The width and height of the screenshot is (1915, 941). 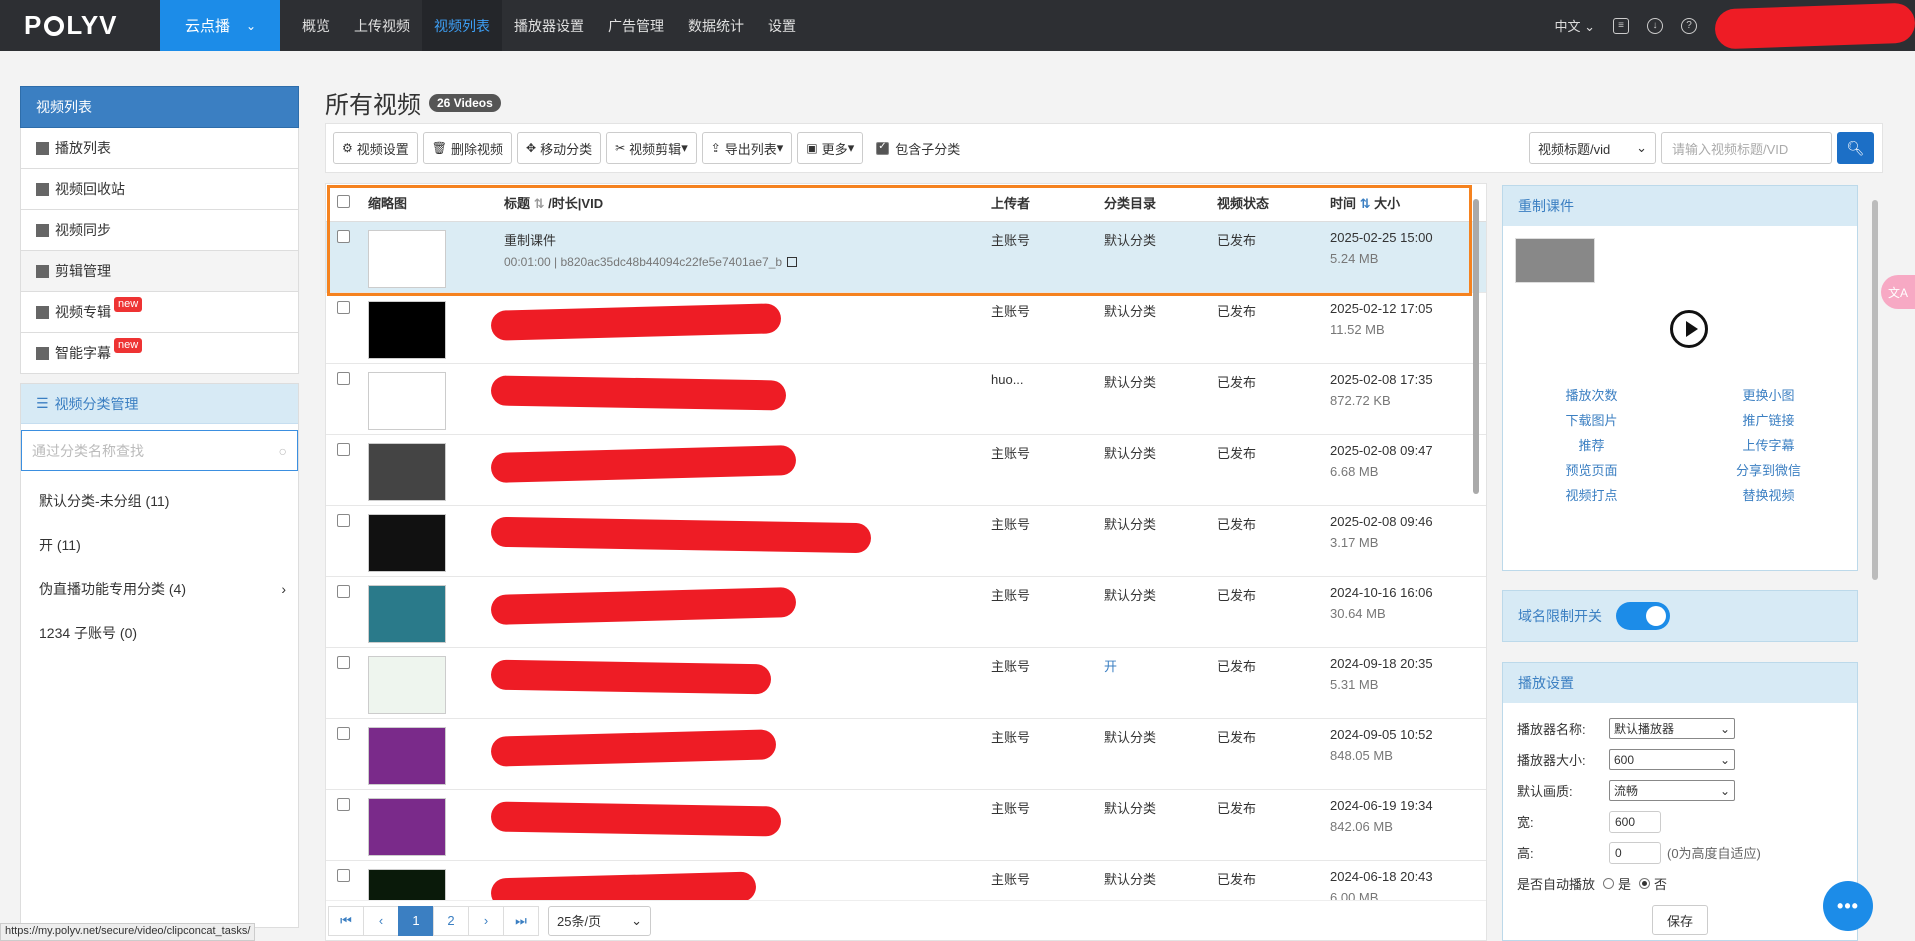 What do you see at coordinates (1591, 494) in the screenshot?
I see `detail-action-link: 视频打点` at bounding box center [1591, 494].